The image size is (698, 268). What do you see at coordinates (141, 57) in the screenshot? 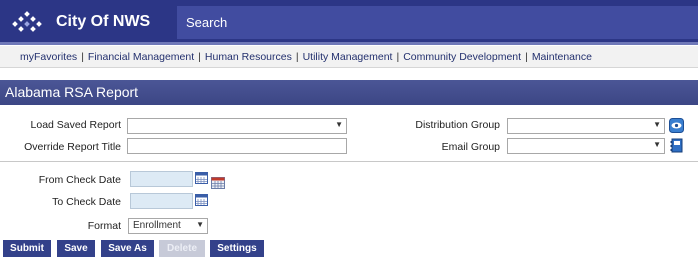
I see `nav-item-financial-management: Financial Management` at bounding box center [141, 57].